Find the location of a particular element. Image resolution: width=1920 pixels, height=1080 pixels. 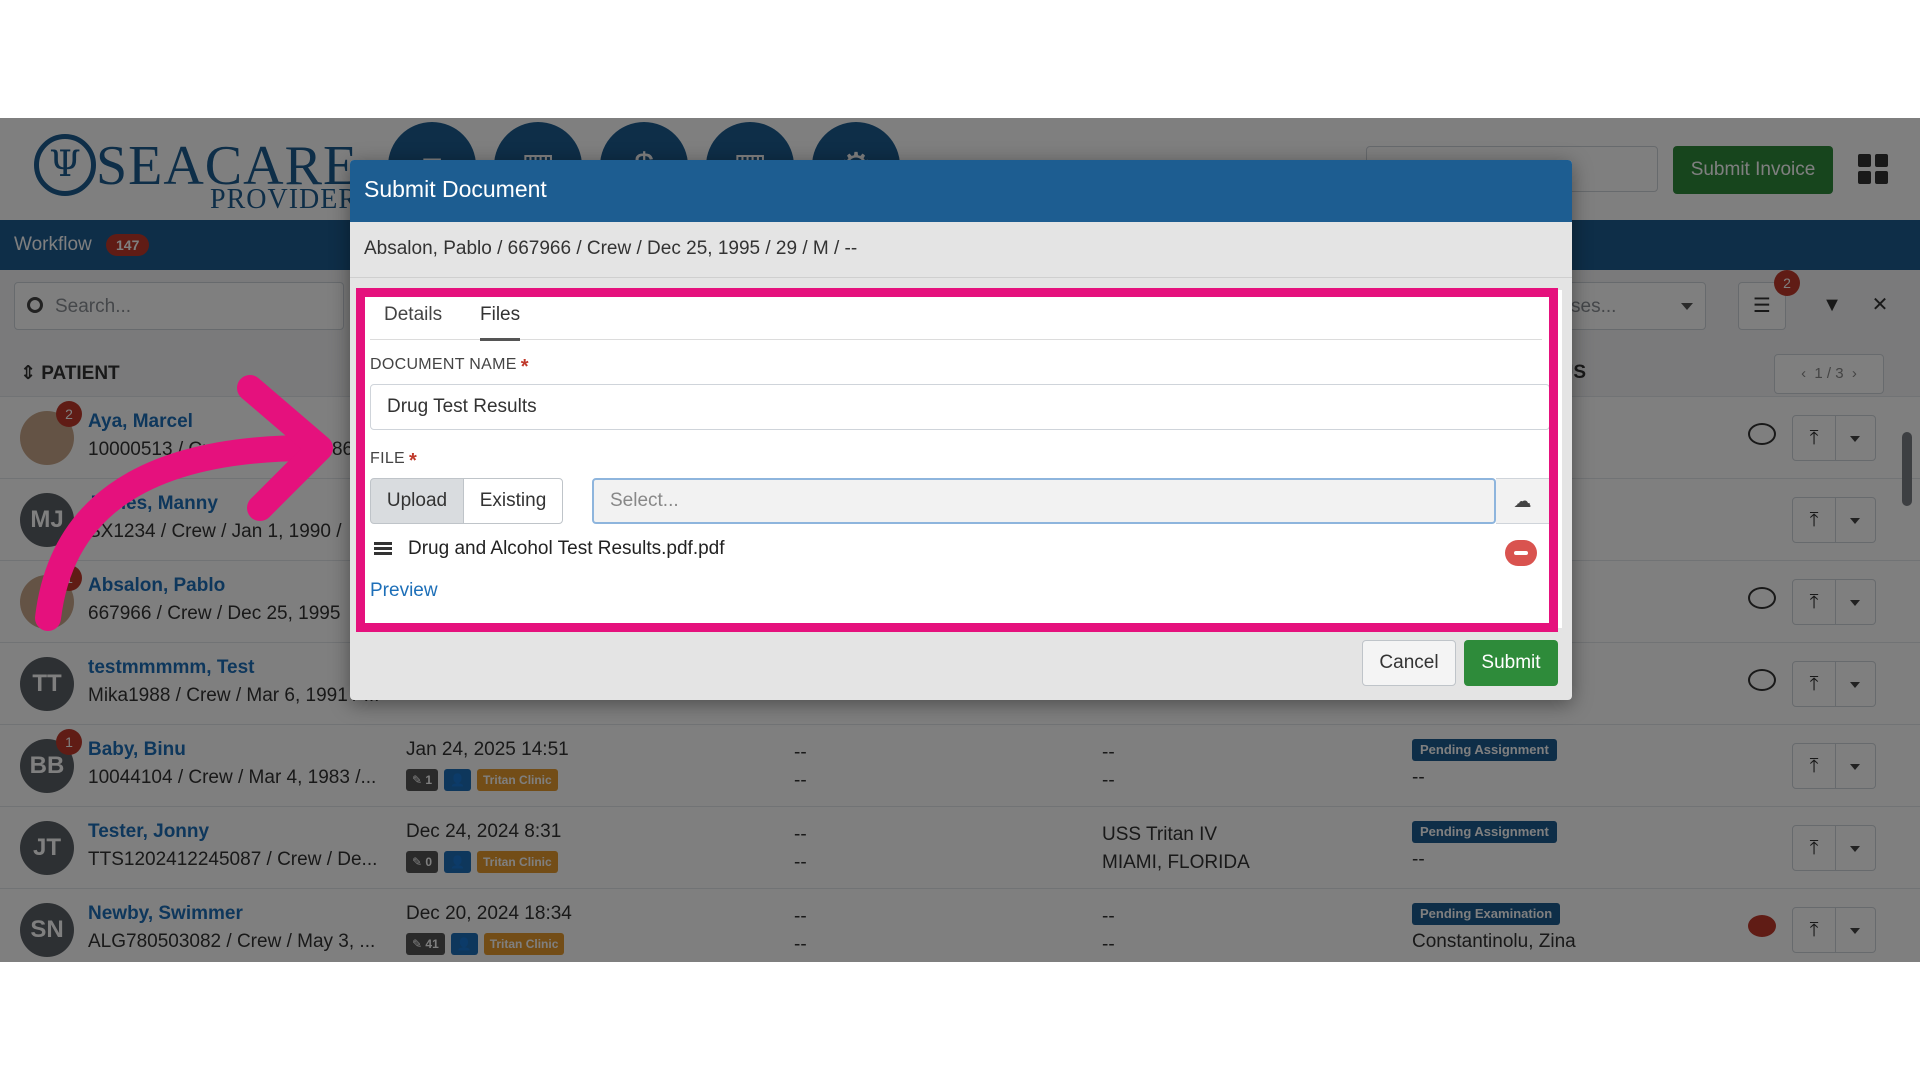

preview-link: Preview is located at coordinates (404, 591).